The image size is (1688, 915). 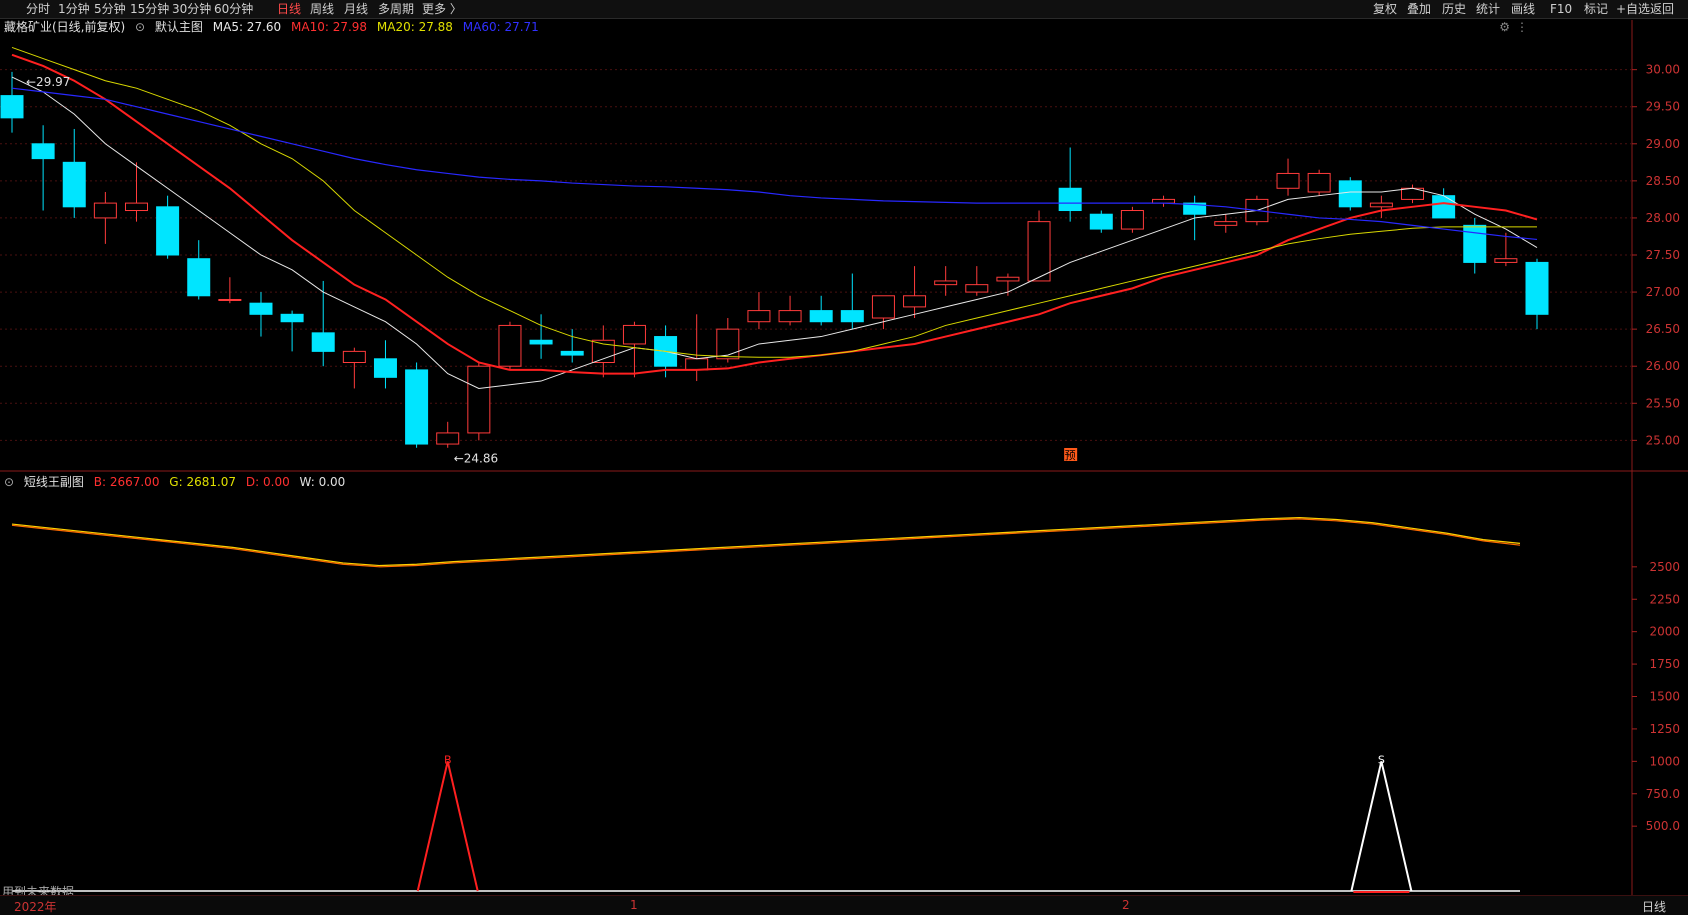 What do you see at coordinates (1664, 599) in the screenshot?
I see `indicator-tick-label: 2250` at bounding box center [1664, 599].